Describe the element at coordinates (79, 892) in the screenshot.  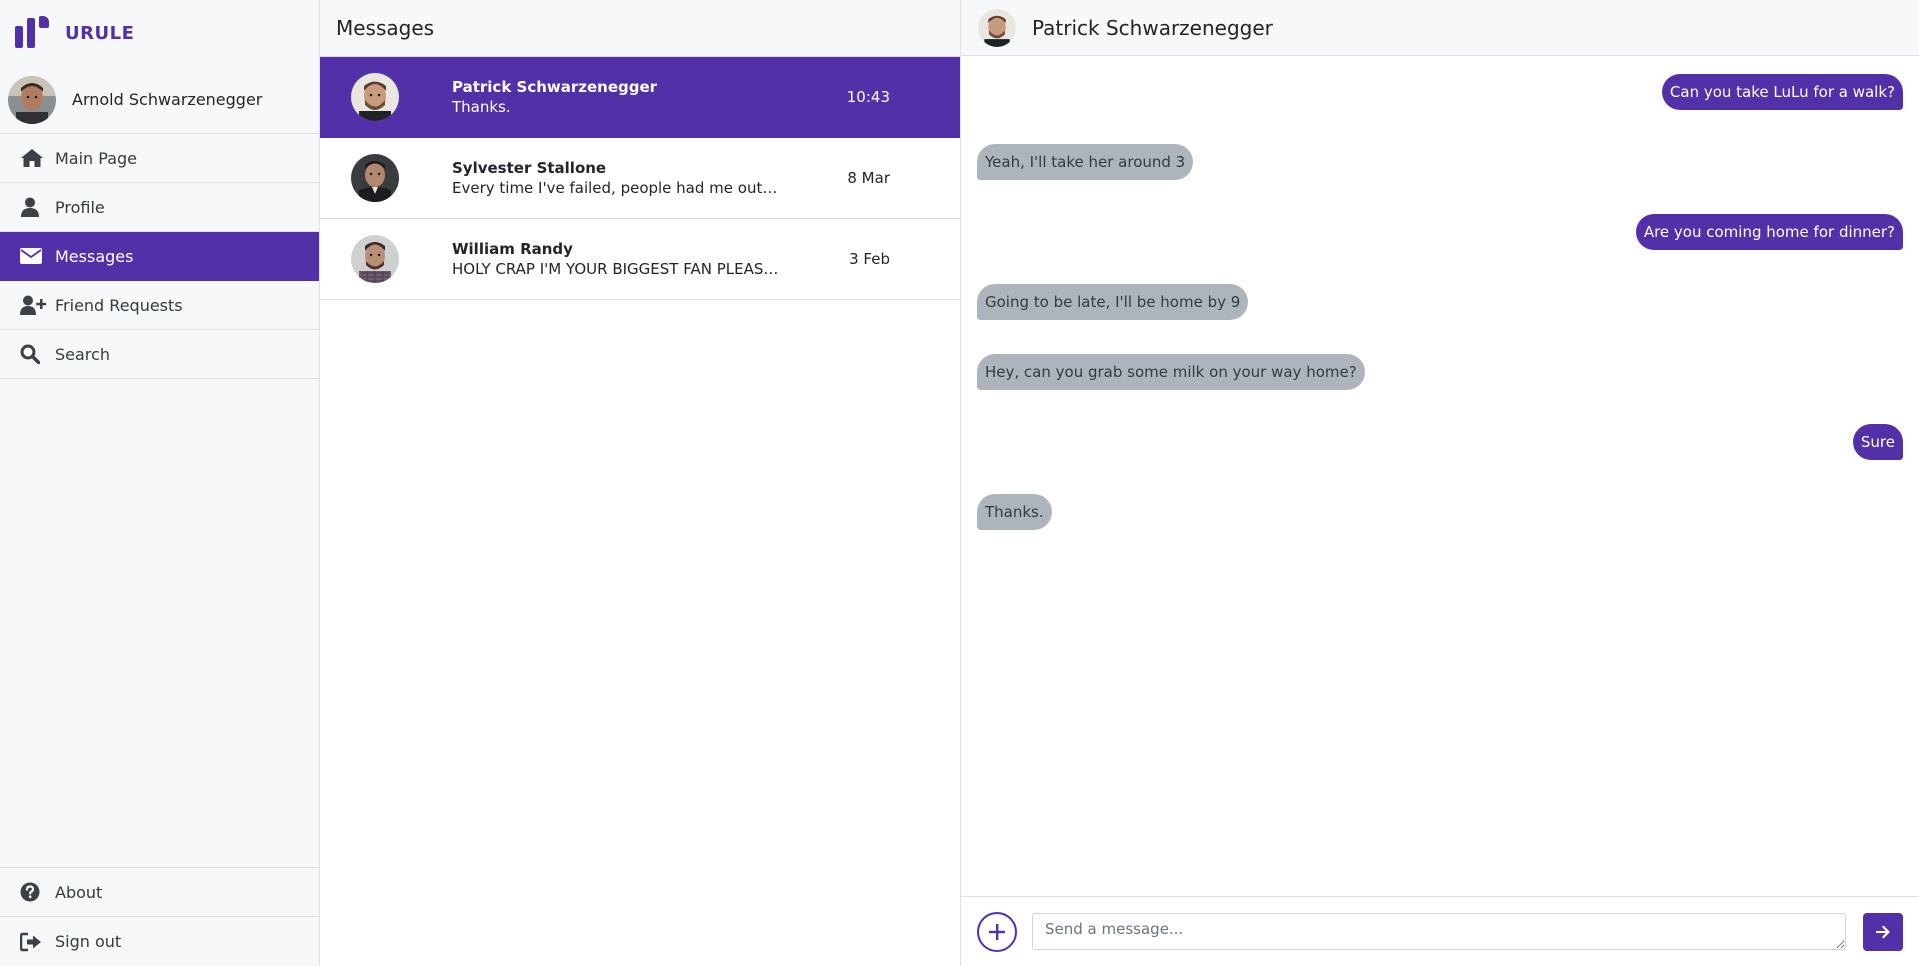
I see `nav-label: About` at that location.